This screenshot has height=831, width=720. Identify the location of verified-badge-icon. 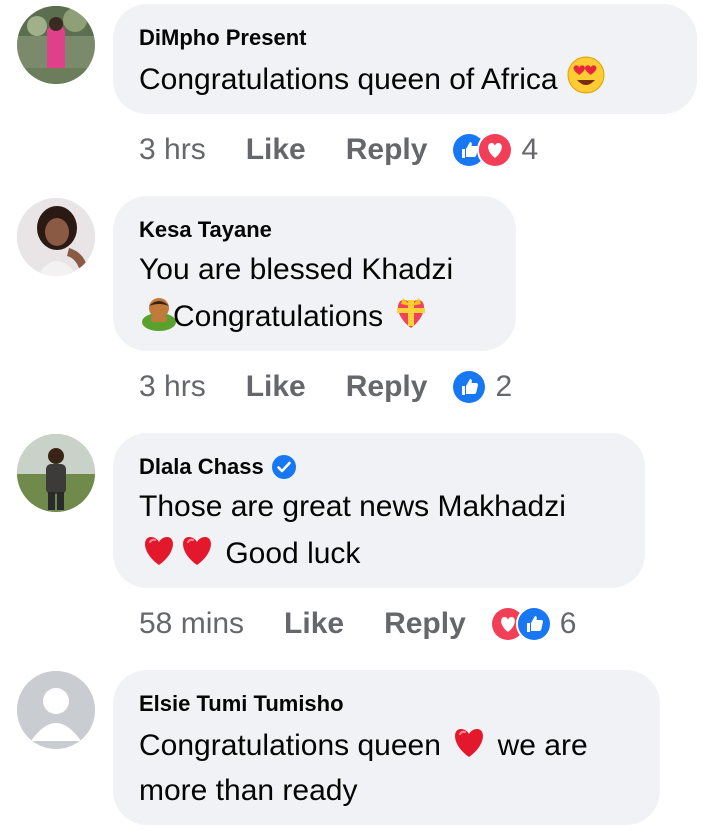
(283, 467).